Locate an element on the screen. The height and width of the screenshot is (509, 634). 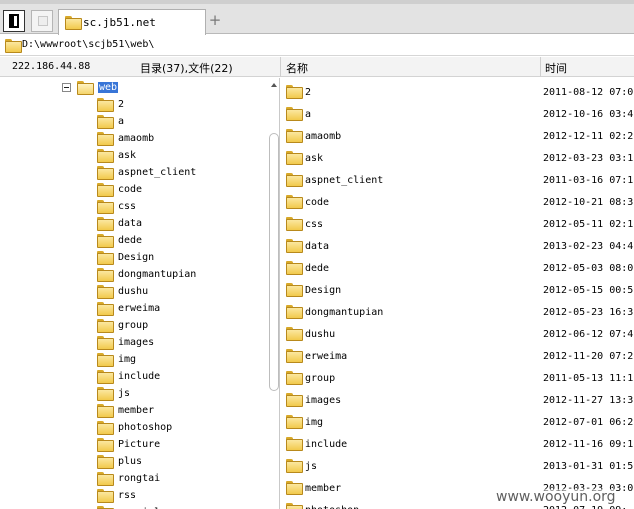
file-time: 2012-05-11 02:1 is located at coordinates (588, 224).